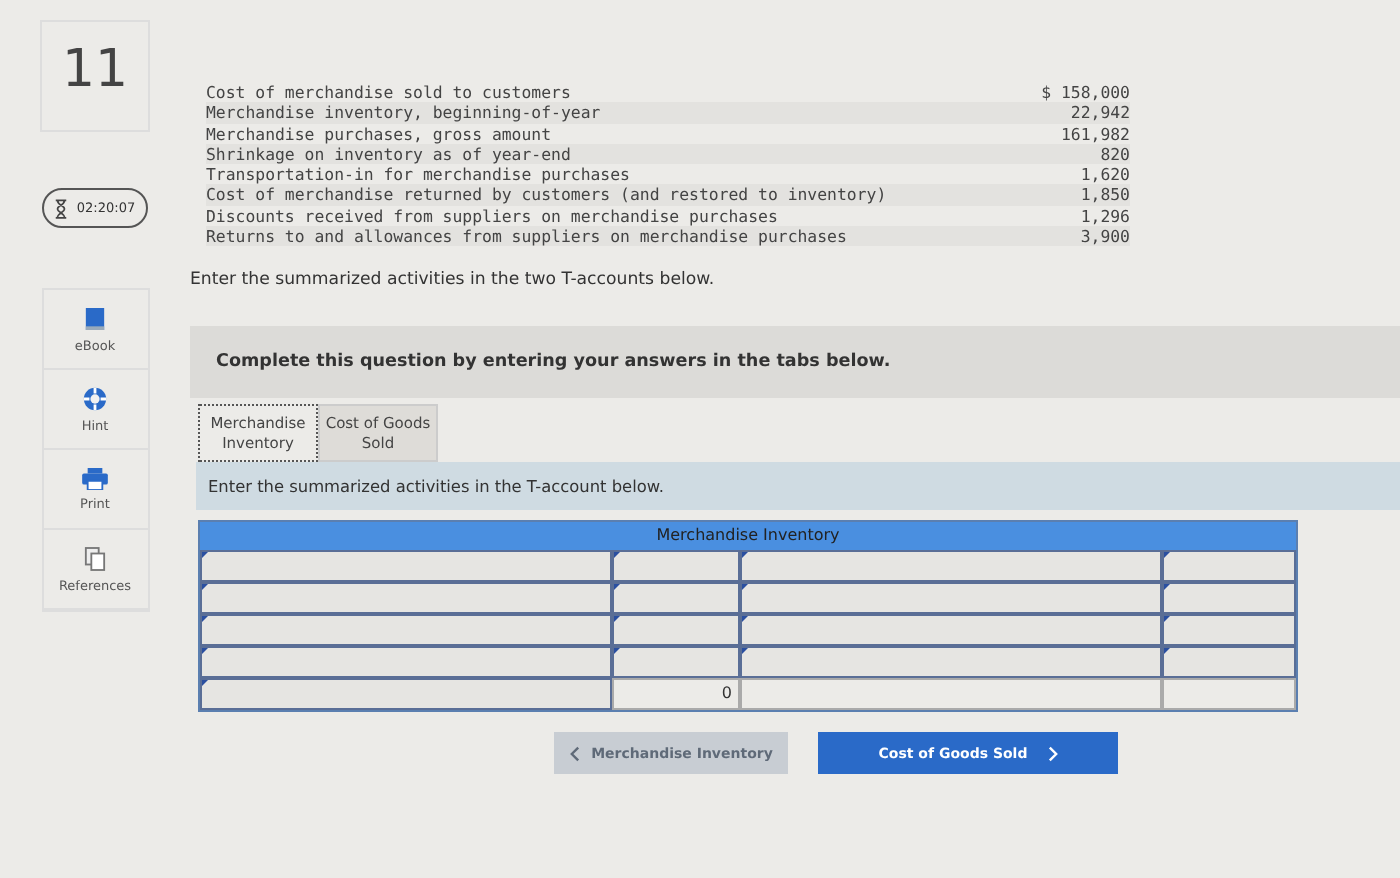 The width and height of the screenshot is (1400, 878). What do you see at coordinates (1105, 195) in the screenshot?
I see `item-amount: 1,850` at bounding box center [1105, 195].